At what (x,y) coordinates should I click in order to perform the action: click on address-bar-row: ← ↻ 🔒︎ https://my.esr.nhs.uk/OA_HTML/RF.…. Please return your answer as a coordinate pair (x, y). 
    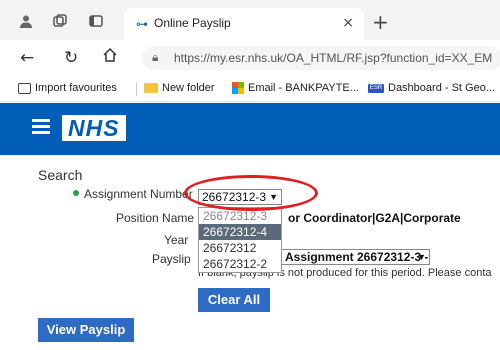
    Looking at the image, I should click on (250, 58).